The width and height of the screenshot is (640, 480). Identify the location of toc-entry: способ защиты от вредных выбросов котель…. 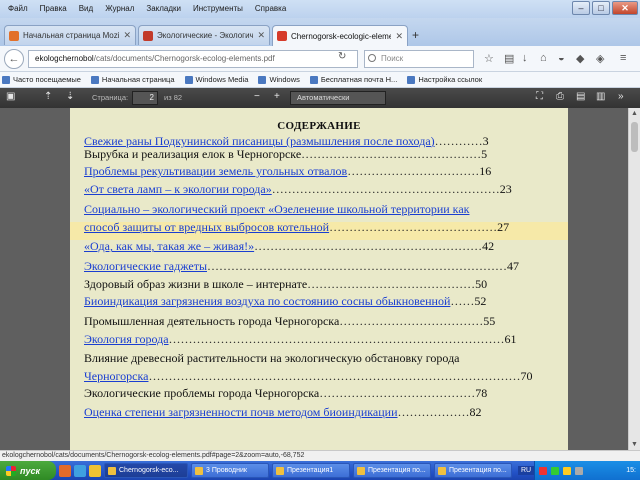
(324, 227).